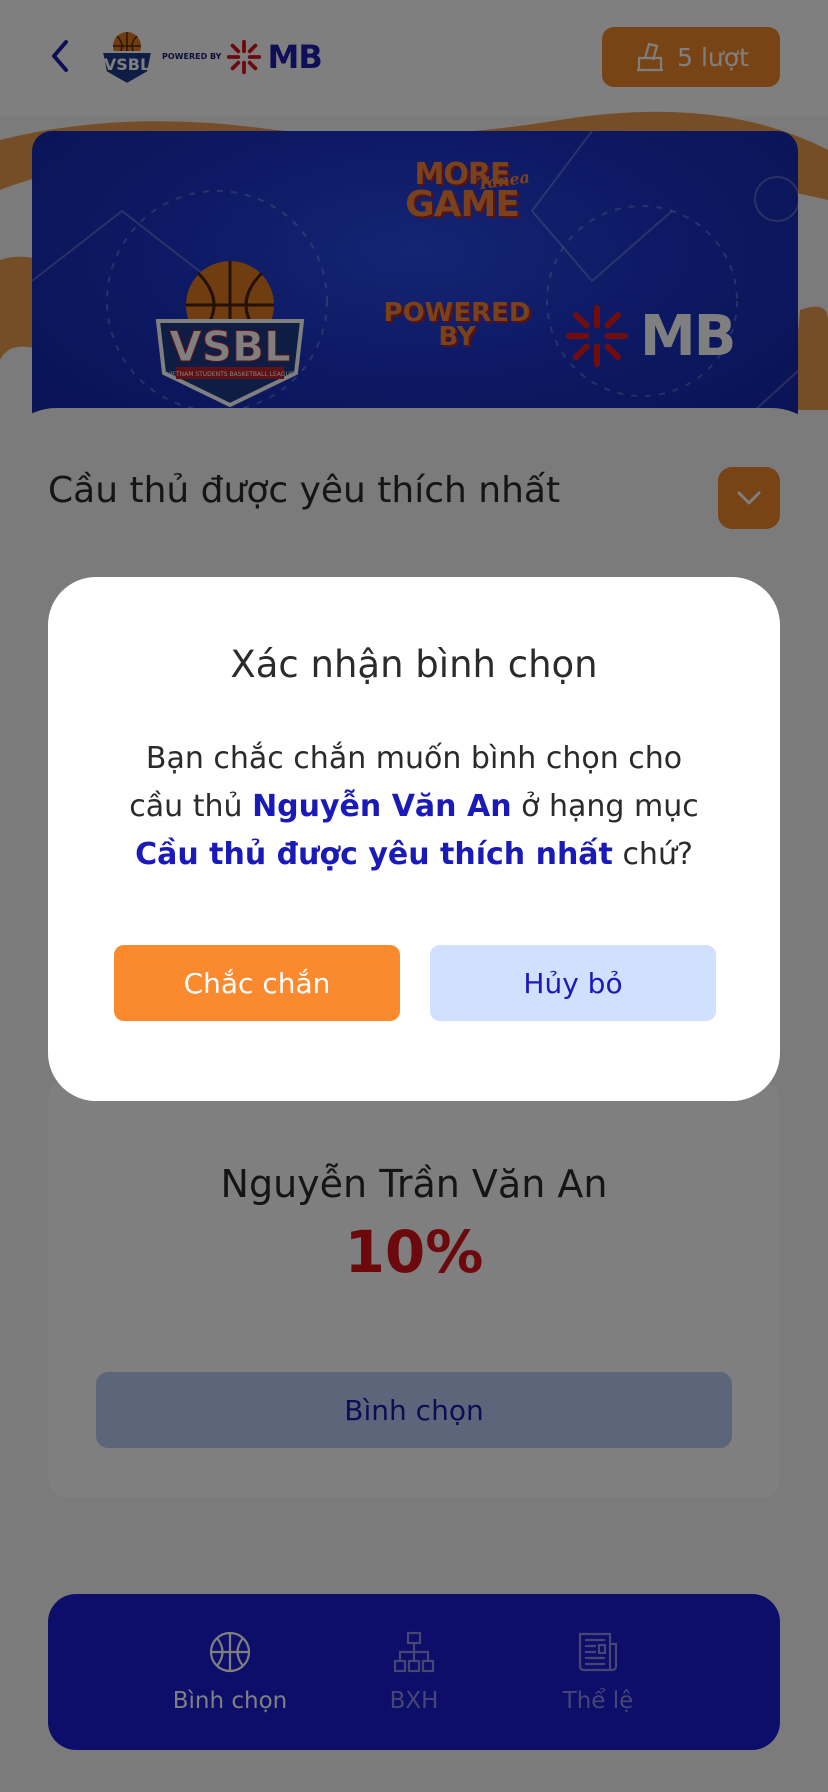 The height and width of the screenshot is (1792, 828). I want to click on confirm-button: Chắc chắn, so click(257, 983).